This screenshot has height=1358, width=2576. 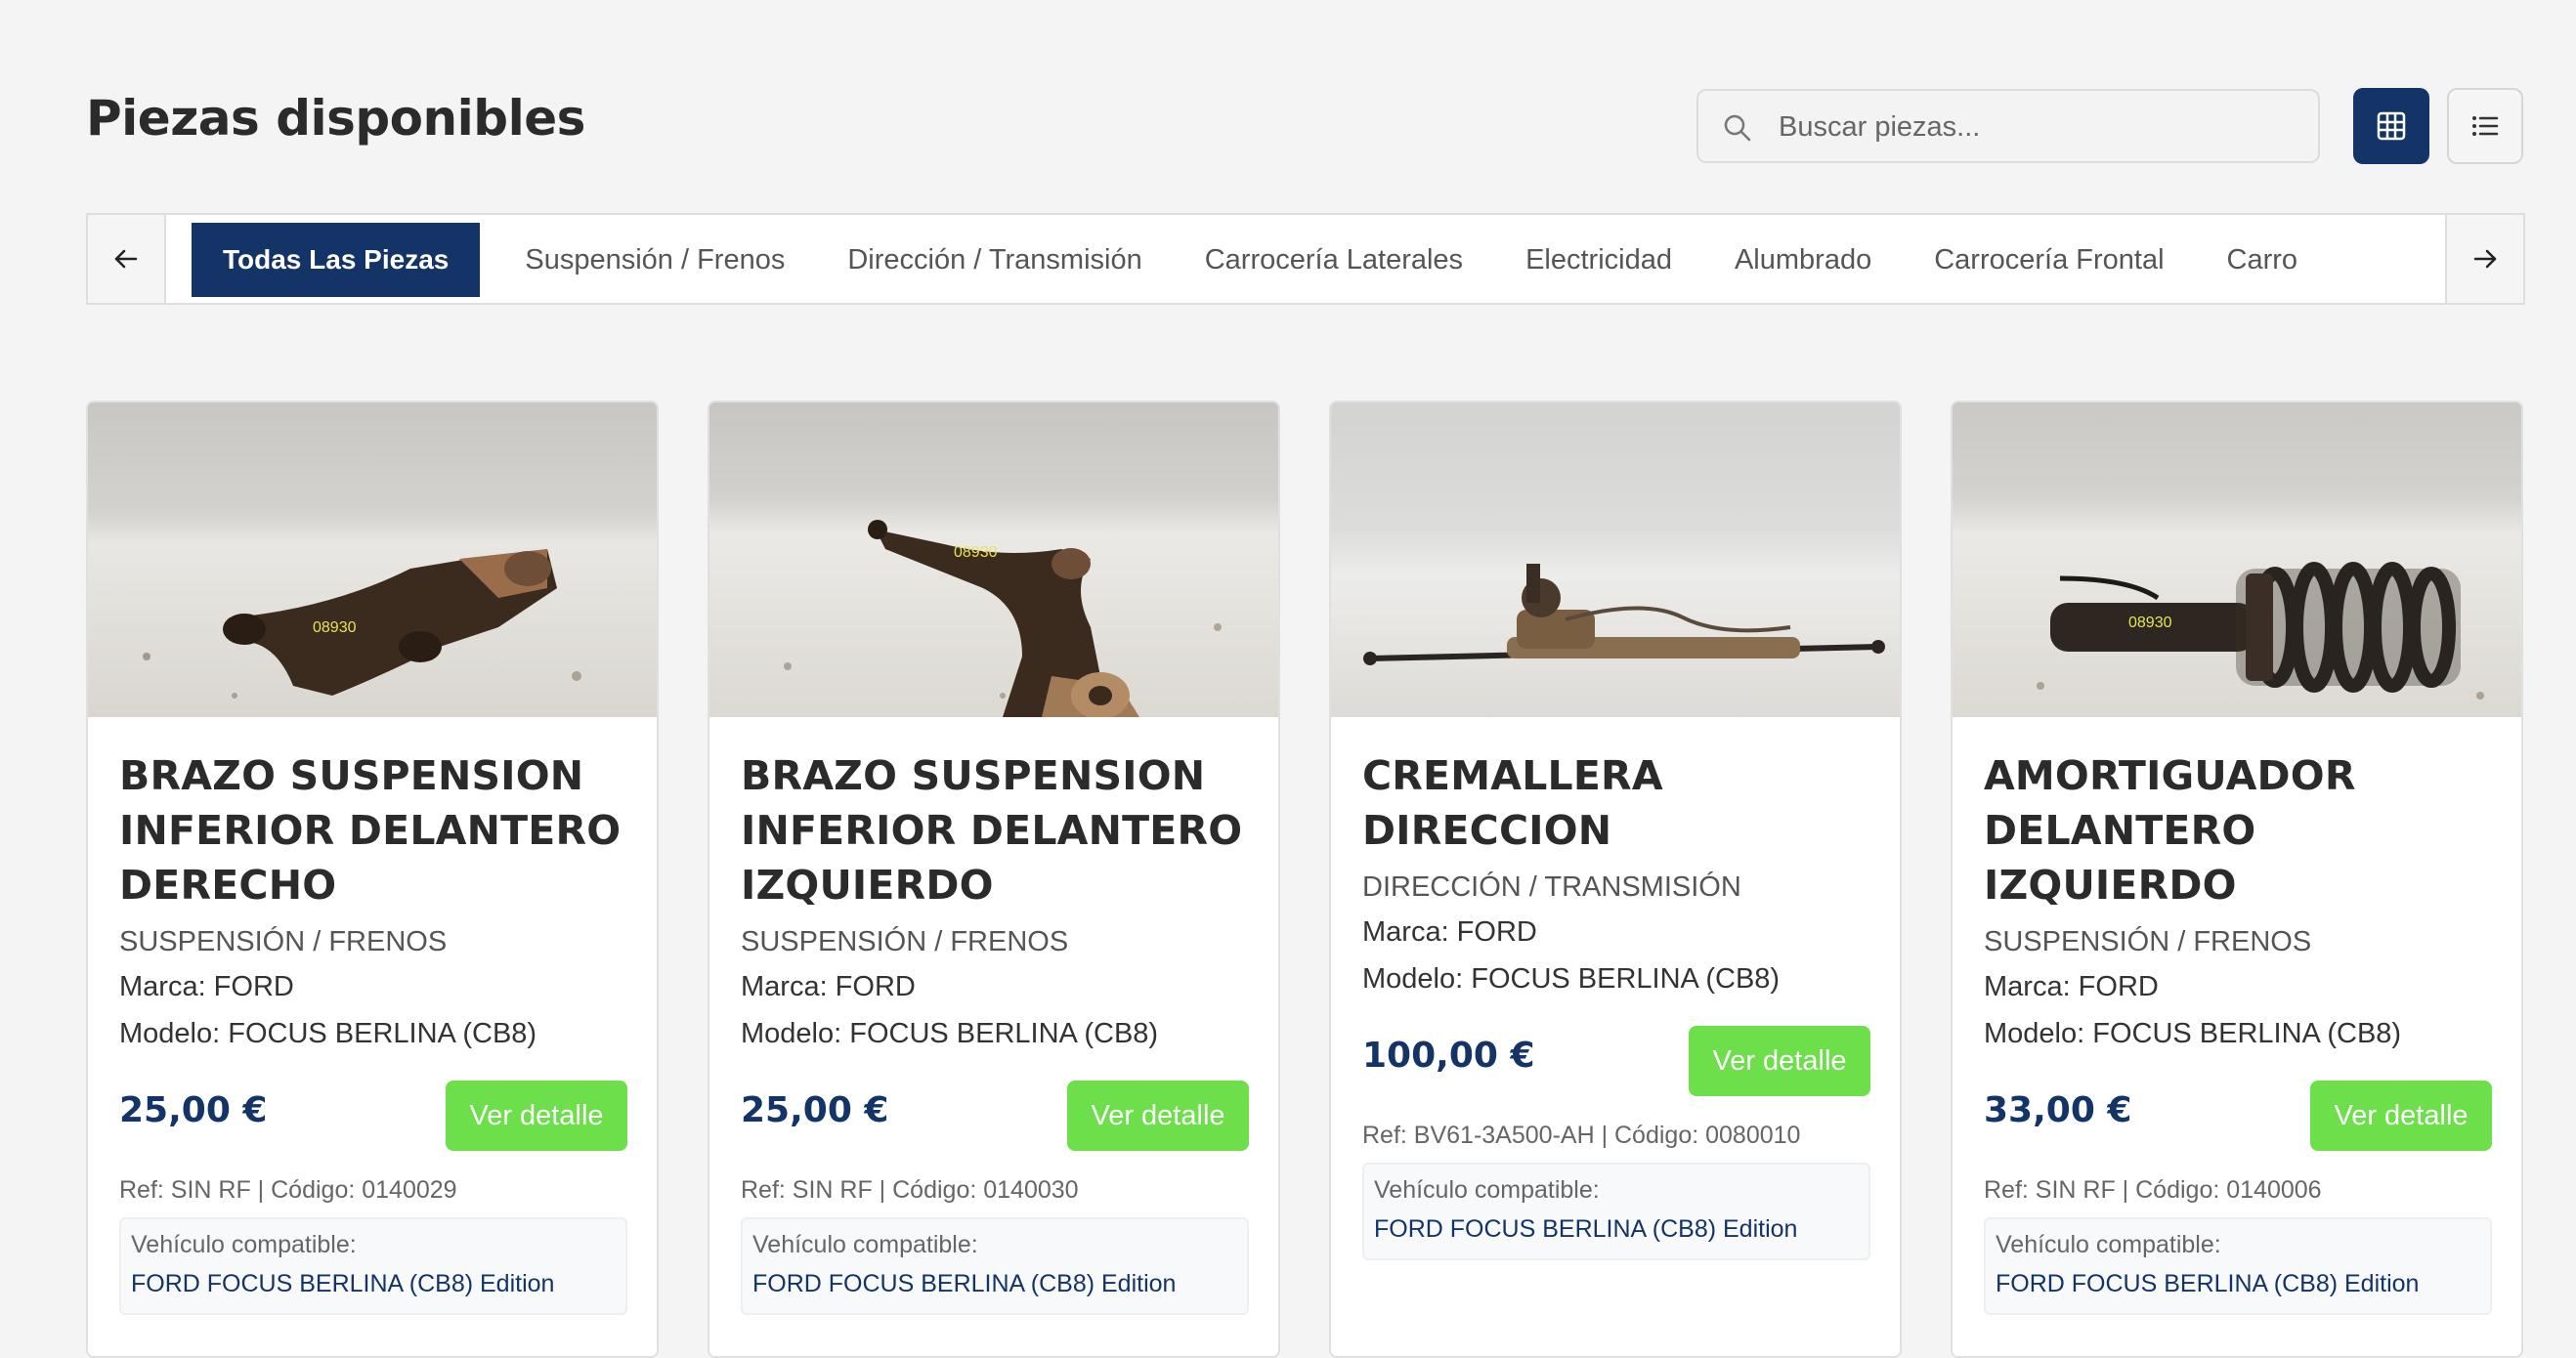 I want to click on tab-todas-las-piezas: Todas Las Piezas, so click(x=336, y=260).